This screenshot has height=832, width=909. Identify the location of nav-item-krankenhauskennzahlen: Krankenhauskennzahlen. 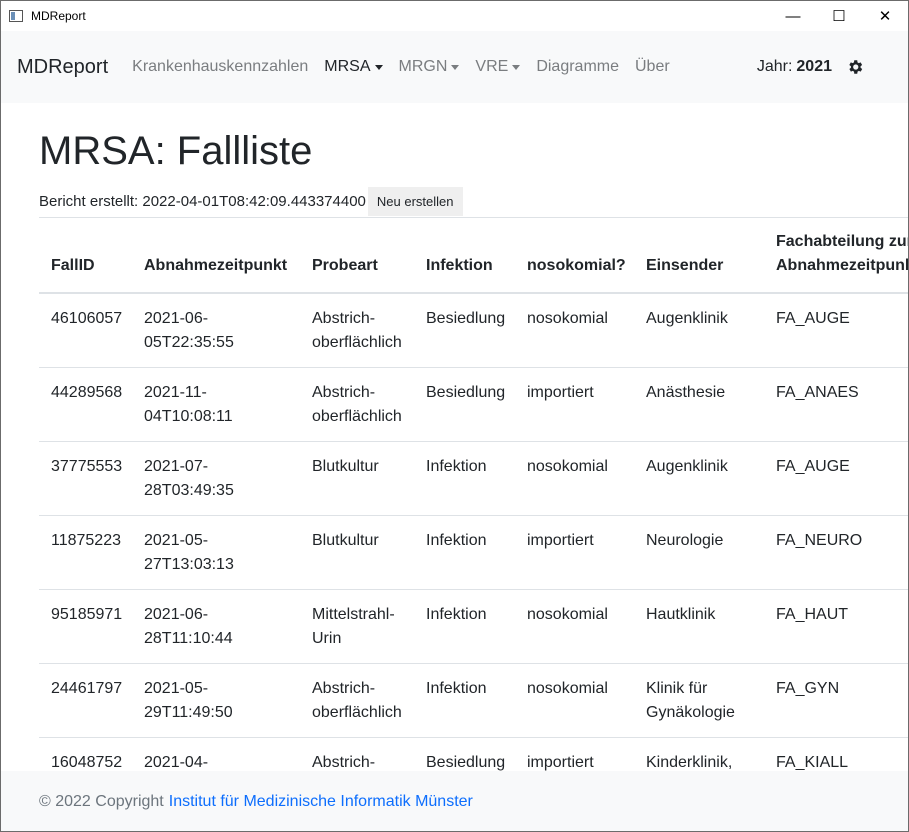
(220, 67).